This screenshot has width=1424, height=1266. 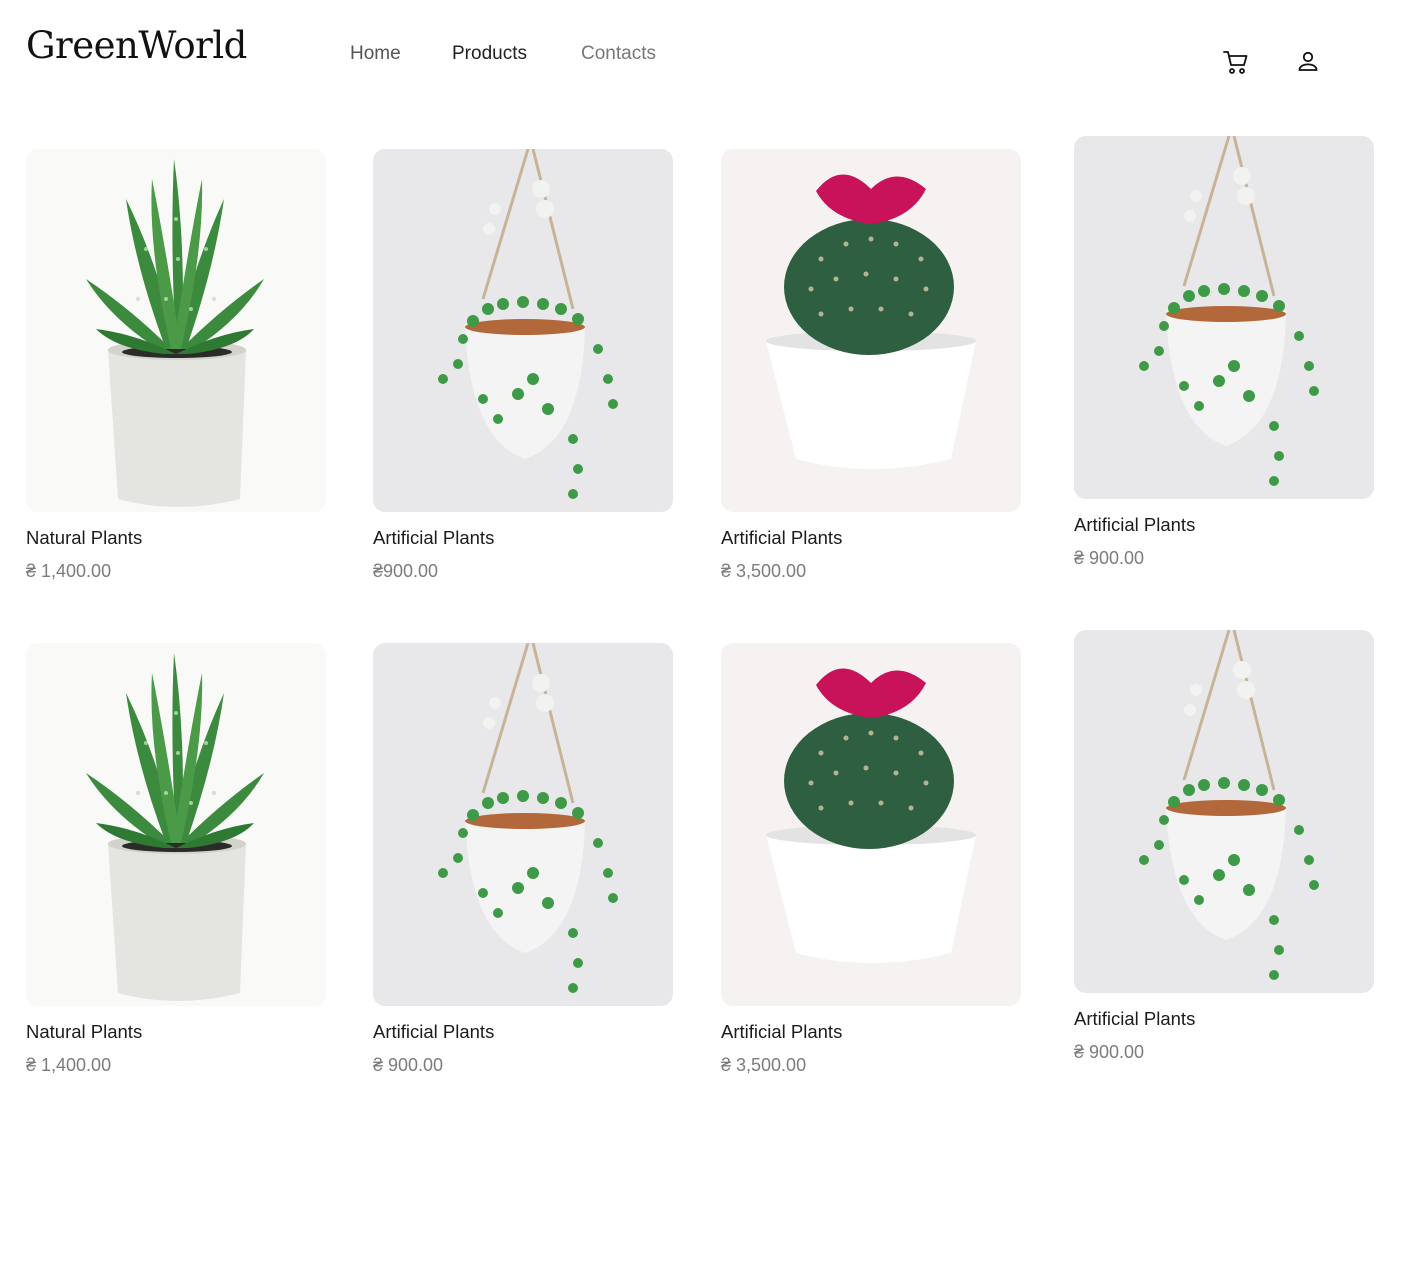 I want to click on nav-products: Products, so click(x=489, y=54).